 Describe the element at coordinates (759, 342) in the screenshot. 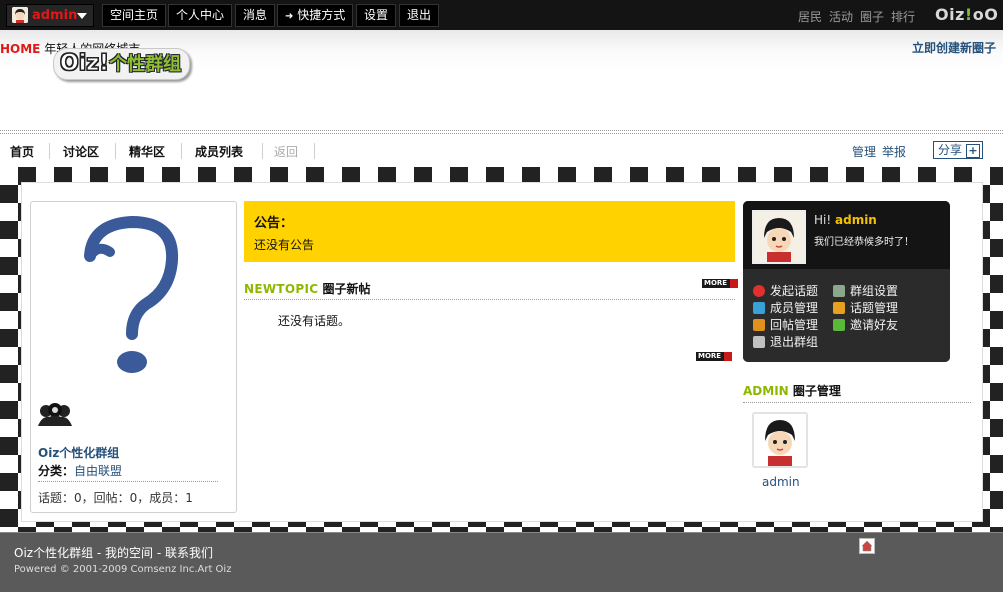

I see `exit-icon` at that location.